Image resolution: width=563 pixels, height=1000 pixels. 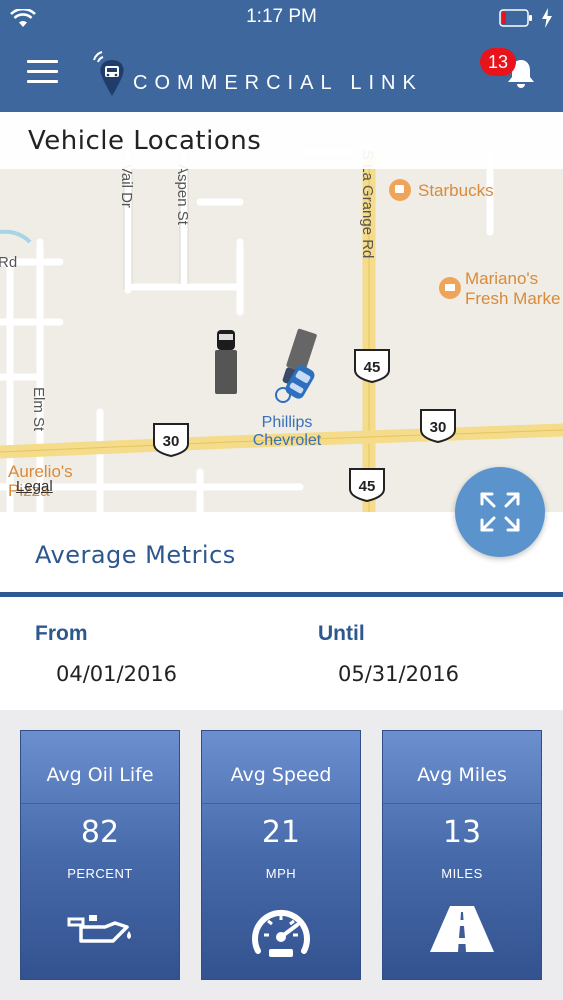 What do you see at coordinates (100, 873) in the screenshot?
I see `card-unit: PERCENT` at bounding box center [100, 873].